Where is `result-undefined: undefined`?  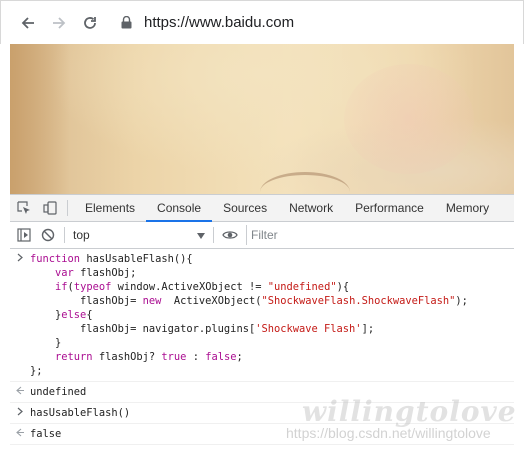
result-undefined: undefined is located at coordinates (58, 392).